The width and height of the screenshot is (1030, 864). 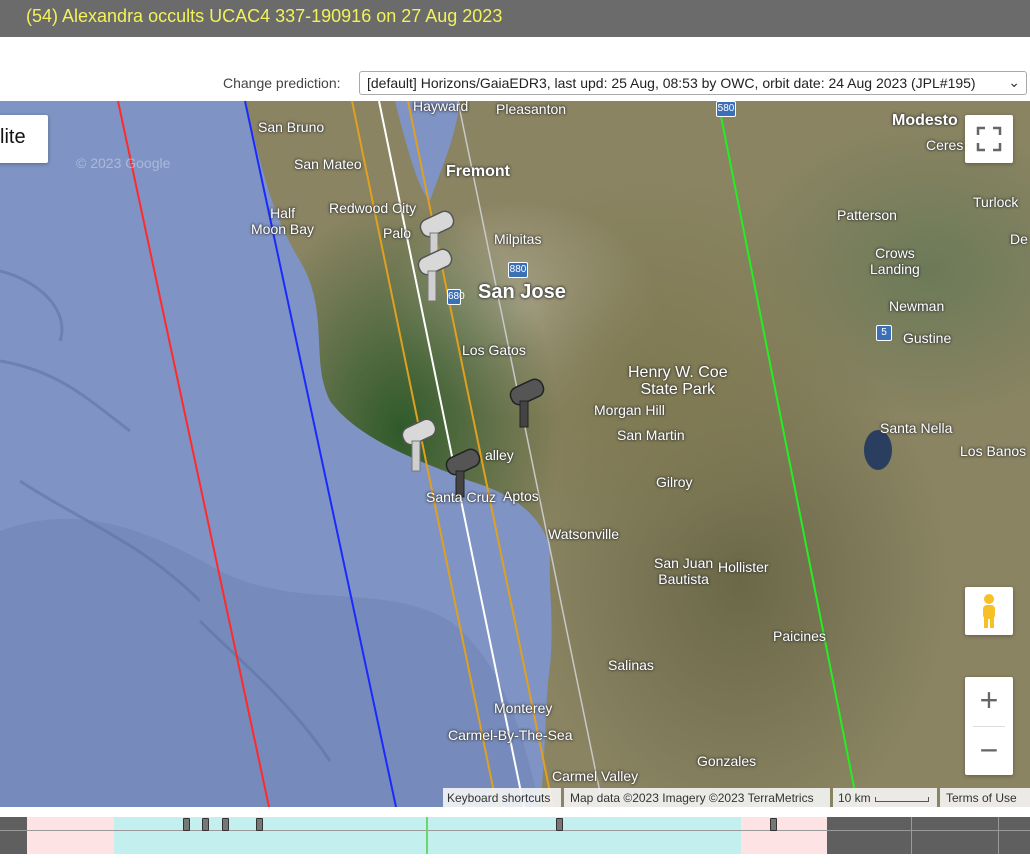 I want to click on timeline, so click(x=515, y=835).